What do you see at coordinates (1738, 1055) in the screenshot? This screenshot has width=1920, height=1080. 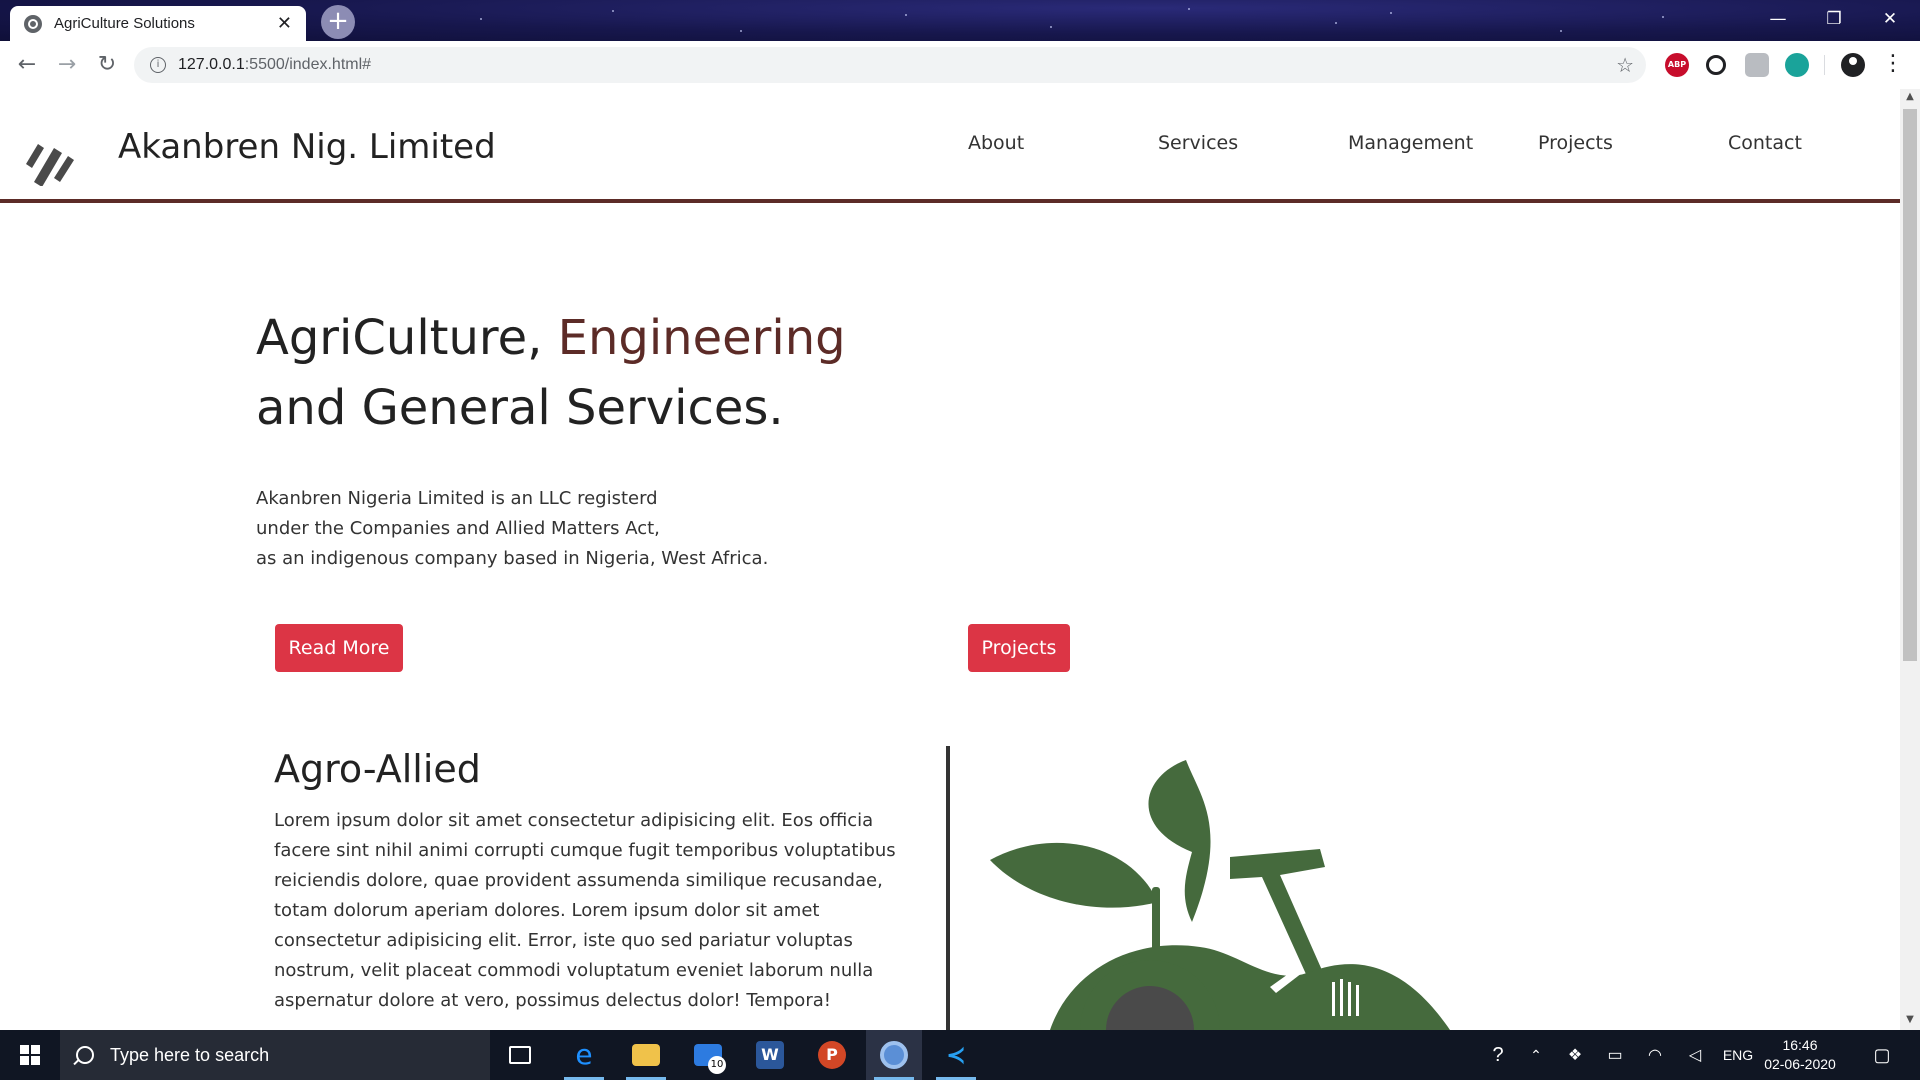 I see `language-indicator: ENG` at bounding box center [1738, 1055].